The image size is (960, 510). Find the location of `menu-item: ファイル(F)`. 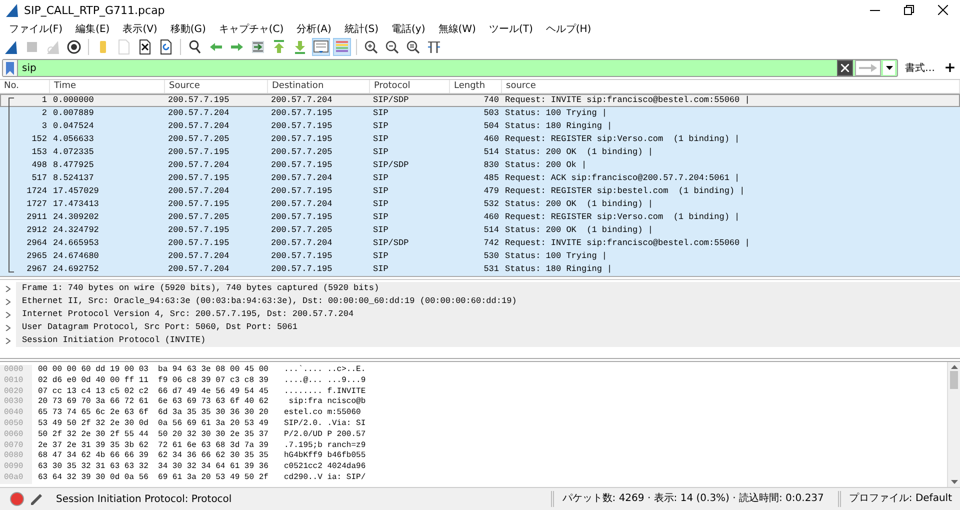

menu-item: ファイル(F) is located at coordinates (35, 29).